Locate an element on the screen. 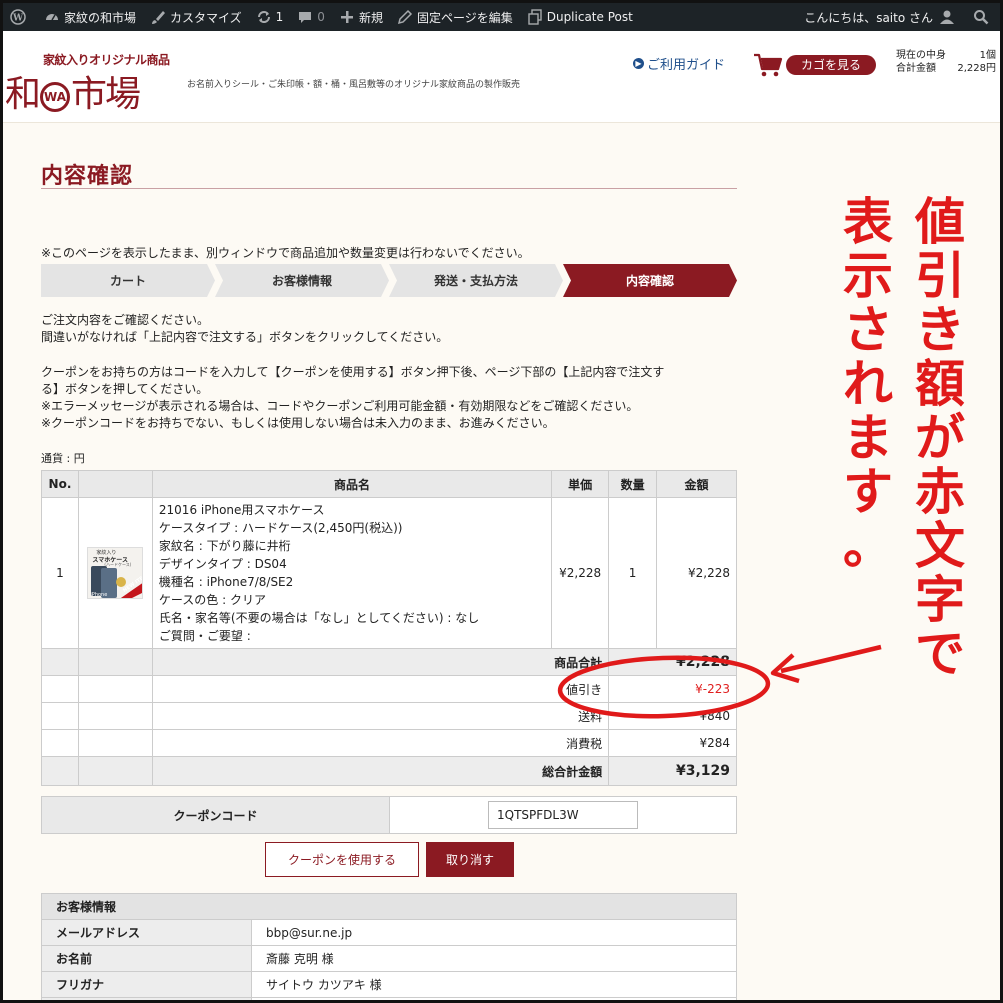  customer-value: bbp@sur.ne.jp is located at coordinates (494, 932).